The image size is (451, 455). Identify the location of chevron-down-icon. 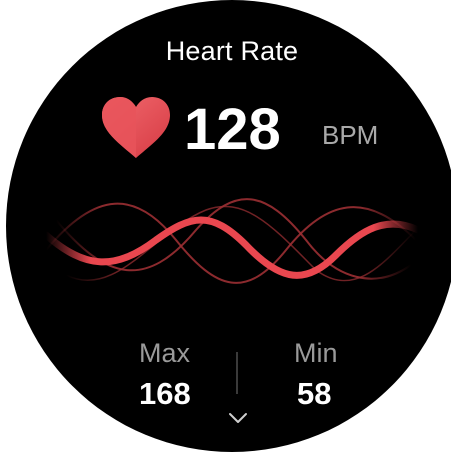
(238, 418).